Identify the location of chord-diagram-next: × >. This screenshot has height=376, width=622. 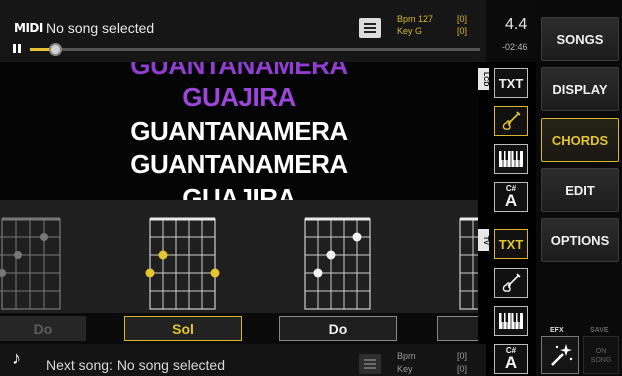
(468, 263).